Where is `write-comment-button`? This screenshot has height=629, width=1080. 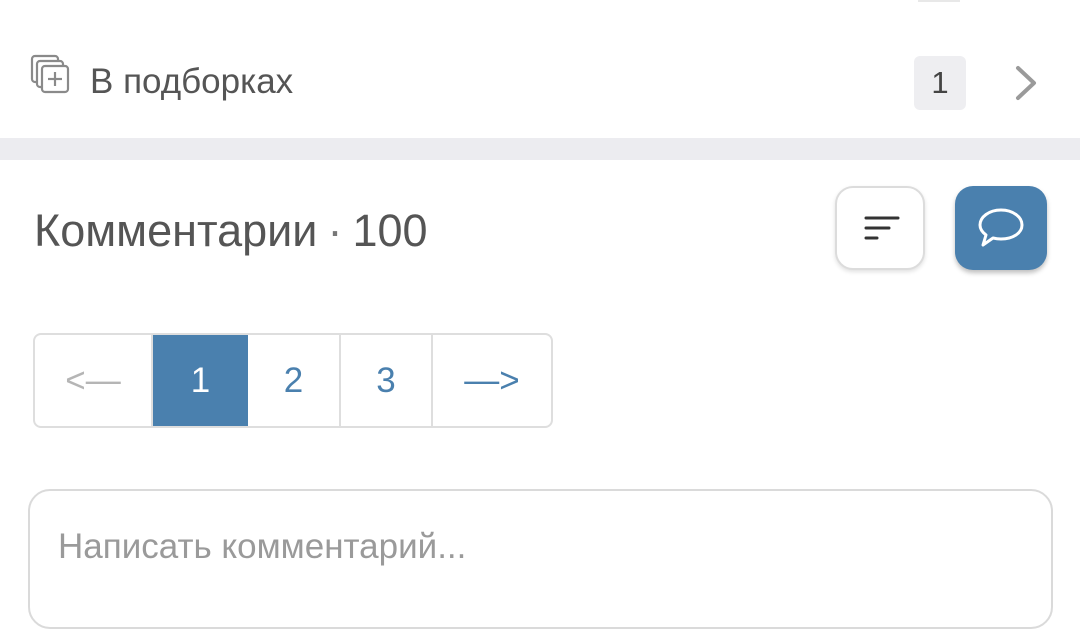 write-comment-button is located at coordinates (1001, 228).